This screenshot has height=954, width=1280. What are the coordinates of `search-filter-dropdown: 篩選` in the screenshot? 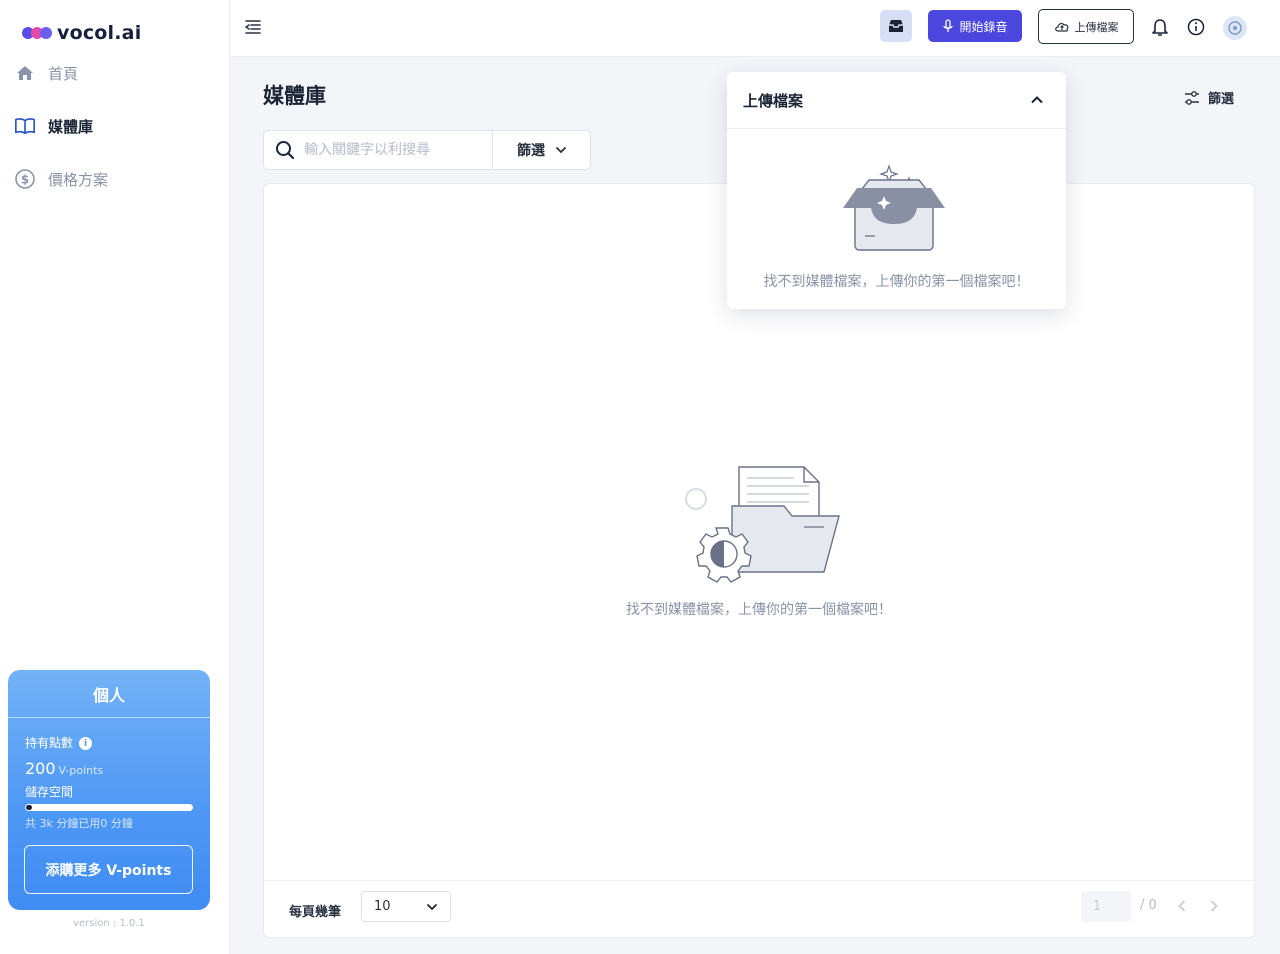 It's located at (541, 150).